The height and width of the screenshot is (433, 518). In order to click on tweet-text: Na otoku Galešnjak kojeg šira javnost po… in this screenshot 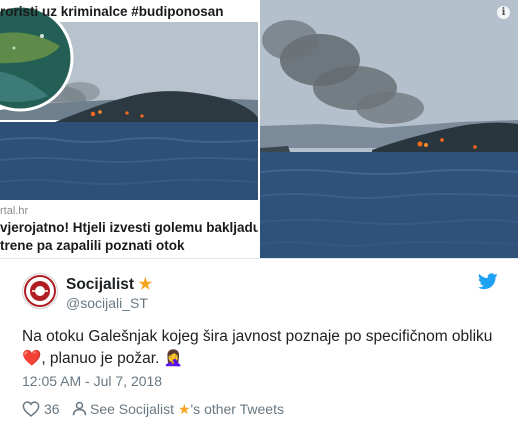, I will do `click(262, 348)`.